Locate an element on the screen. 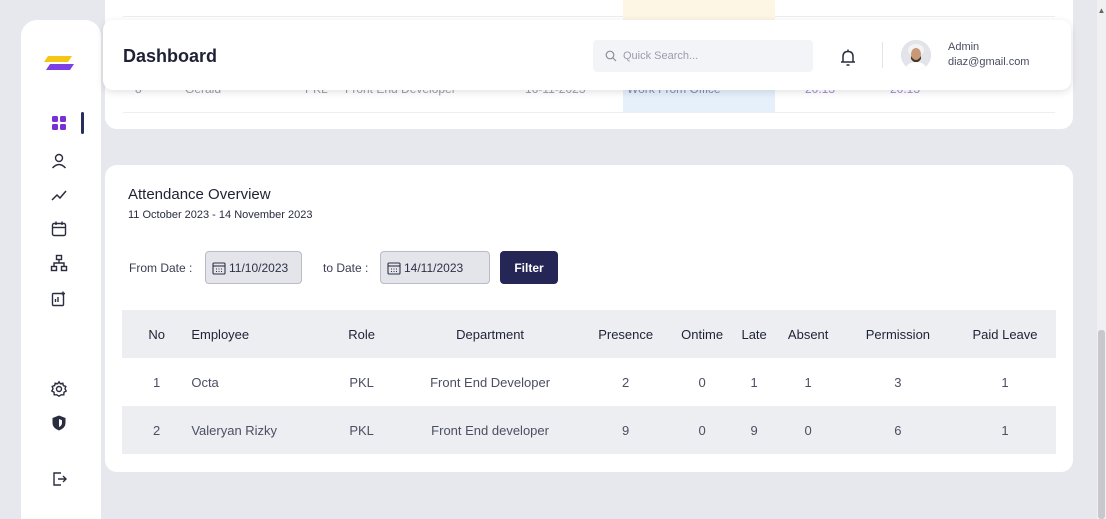 This screenshot has height=519, width=1106. from-date-value: 11/10/2023 is located at coordinates (259, 267).